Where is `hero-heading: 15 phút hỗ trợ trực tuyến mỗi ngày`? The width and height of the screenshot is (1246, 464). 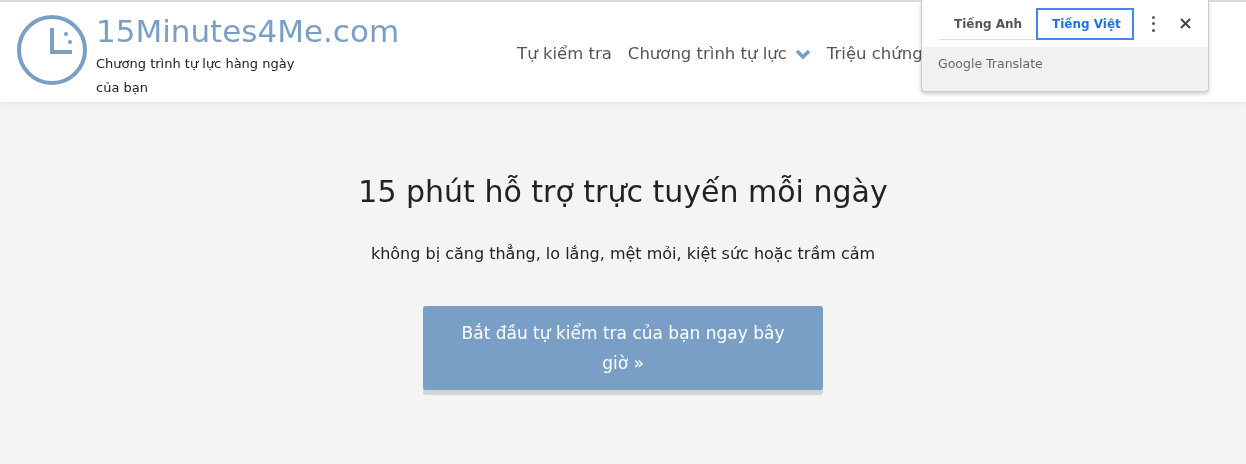 hero-heading: 15 phút hỗ trợ trực tuyến mỗi ngày is located at coordinates (623, 192).